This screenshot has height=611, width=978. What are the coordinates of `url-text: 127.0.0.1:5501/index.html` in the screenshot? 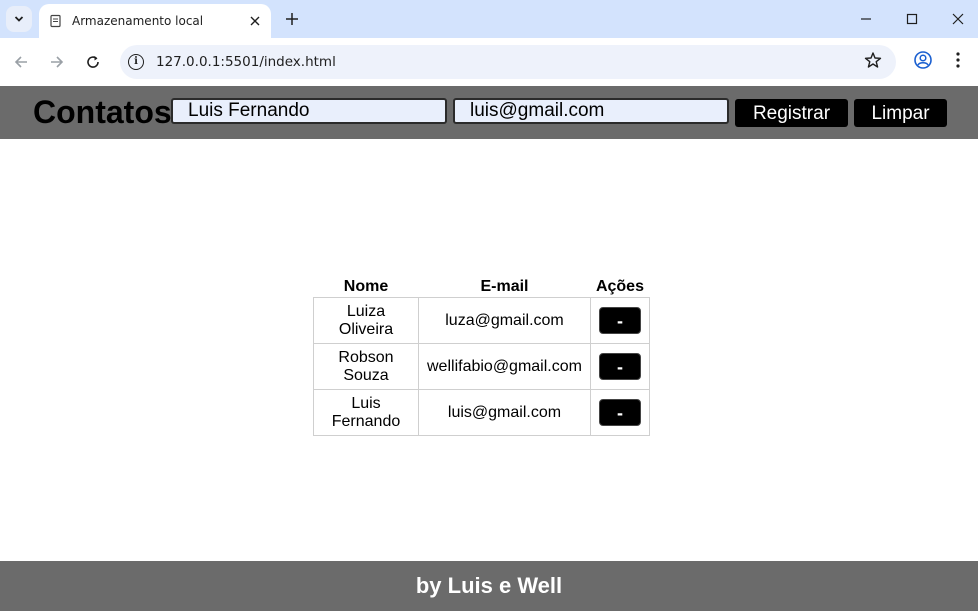 It's located at (246, 62).